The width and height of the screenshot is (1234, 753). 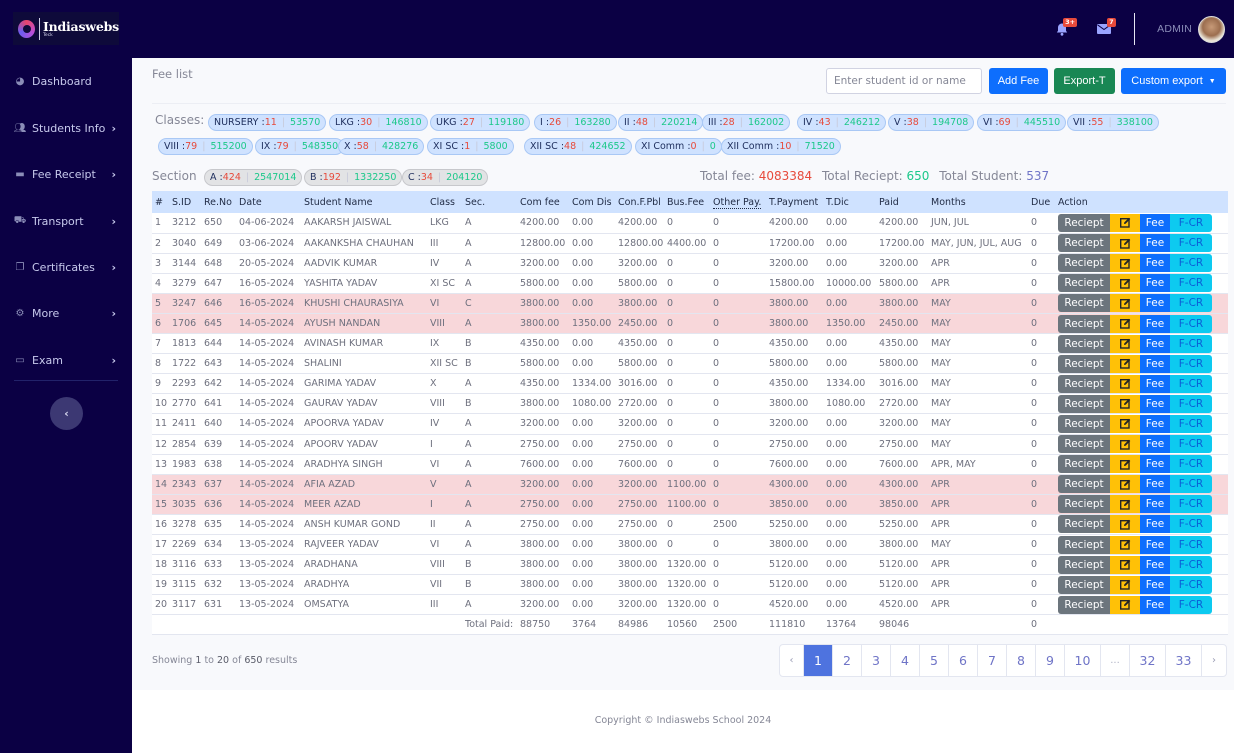 What do you see at coordinates (847, 660) in the screenshot?
I see `pagination-page-2: 2` at bounding box center [847, 660].